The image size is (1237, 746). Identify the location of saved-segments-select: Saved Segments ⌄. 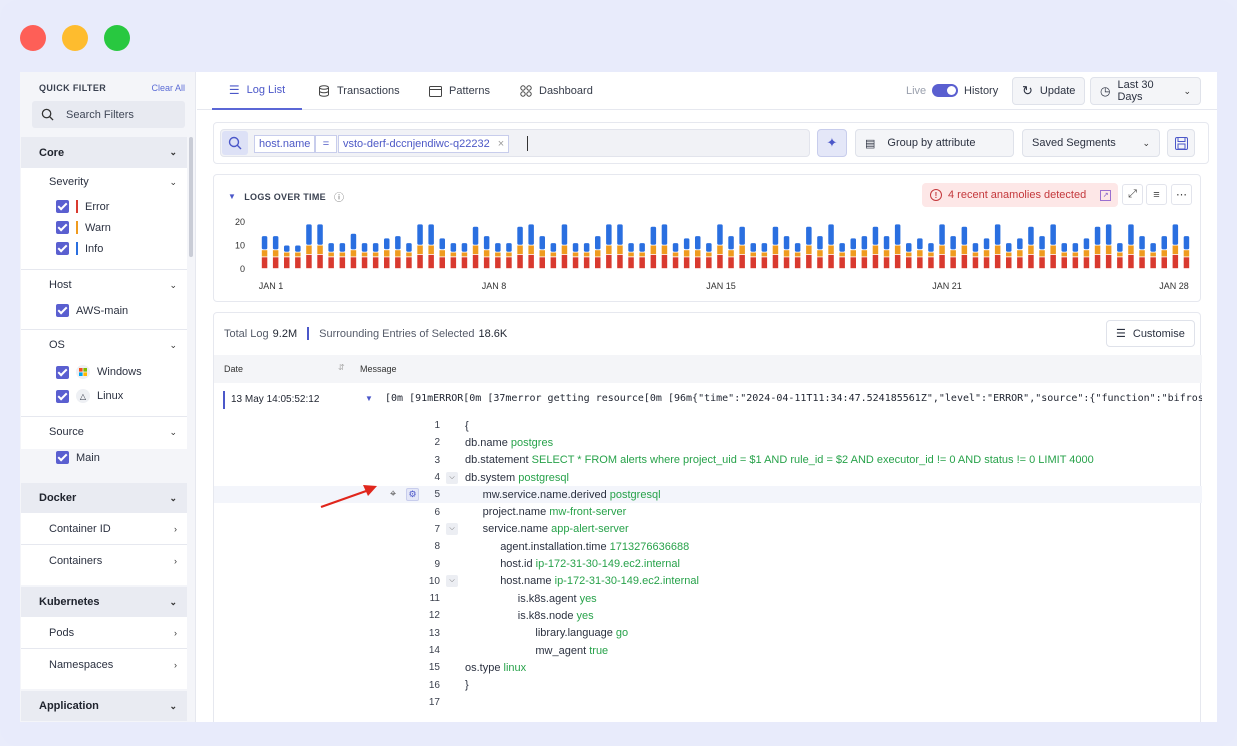
(1091, 143).